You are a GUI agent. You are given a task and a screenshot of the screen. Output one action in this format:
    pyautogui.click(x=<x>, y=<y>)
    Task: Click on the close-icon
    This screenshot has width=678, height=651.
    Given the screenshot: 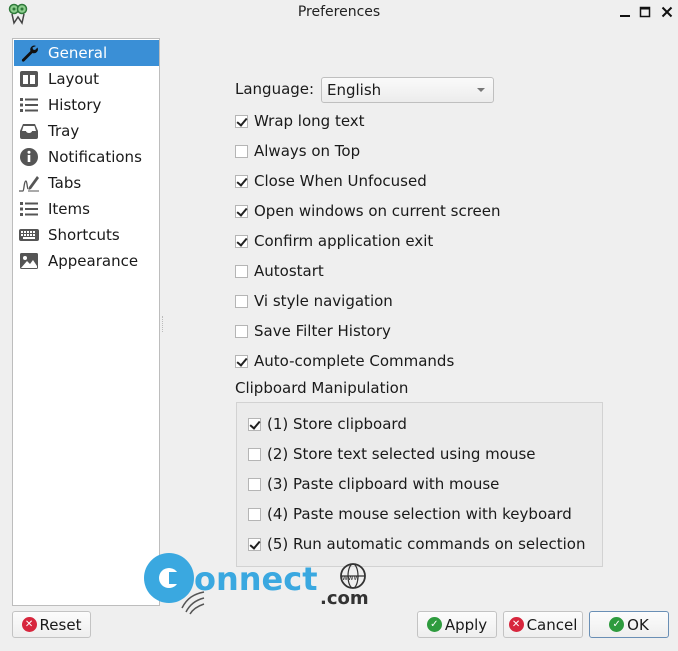 What is the action you would take?
    pyautogui.click(x=667, y=12)
    